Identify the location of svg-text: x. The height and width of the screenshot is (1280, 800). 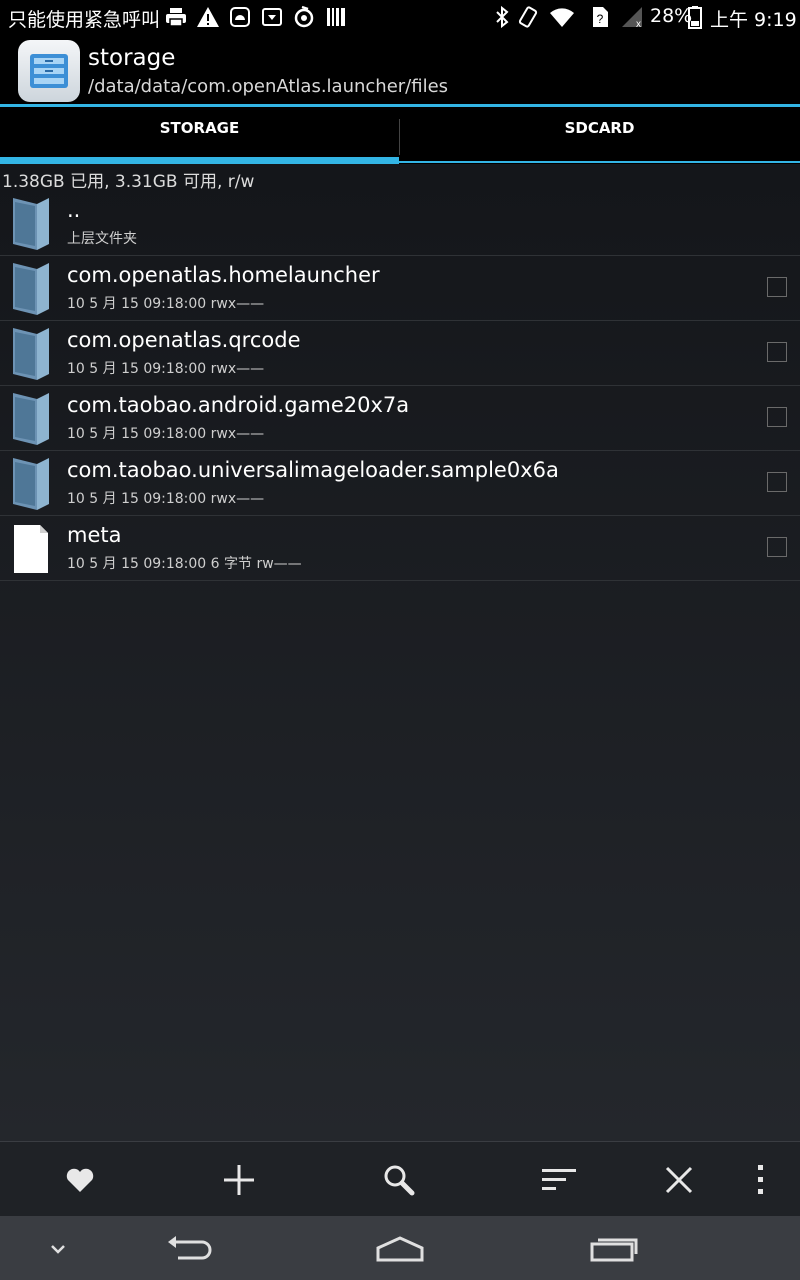
(638, 24).